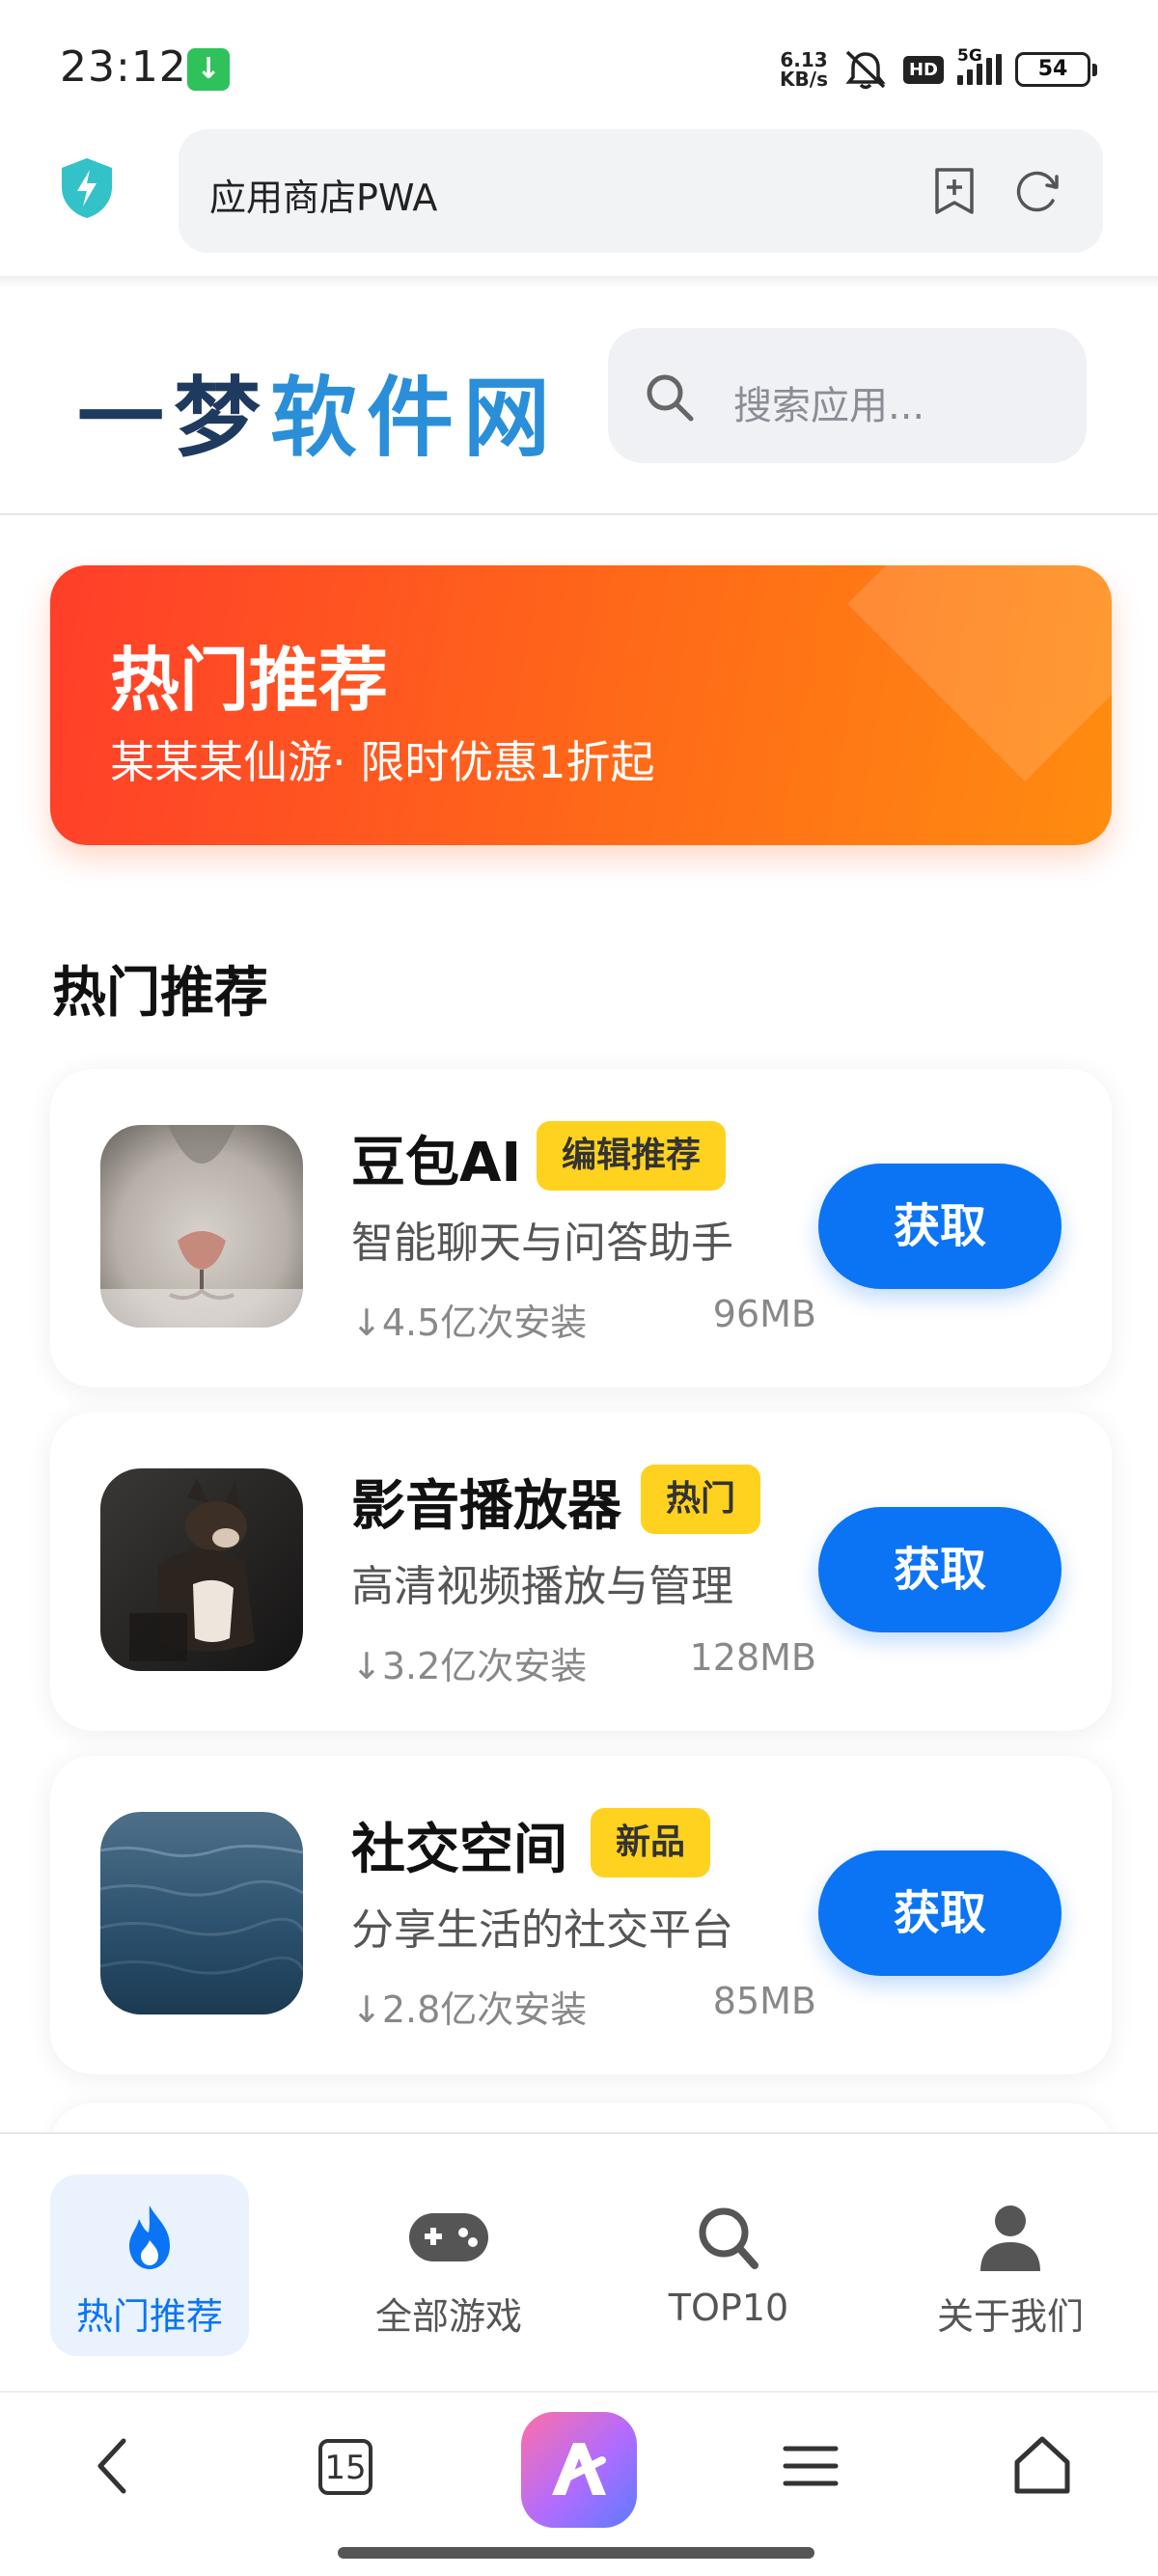  I want to click on ai-logo-icon, so click(579, 2469).